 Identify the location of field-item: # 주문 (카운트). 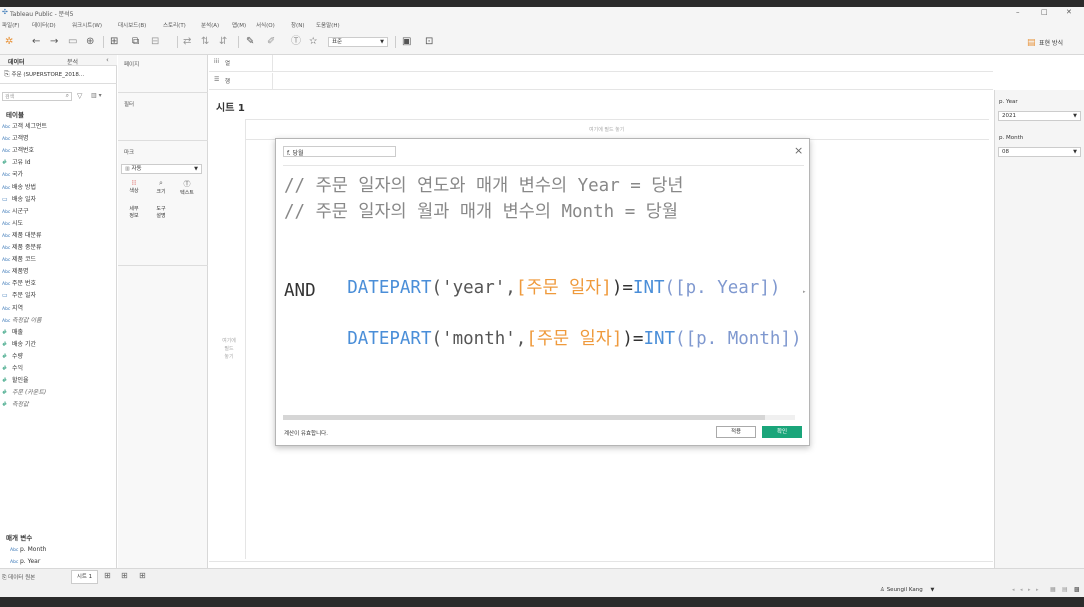
(24, 393).